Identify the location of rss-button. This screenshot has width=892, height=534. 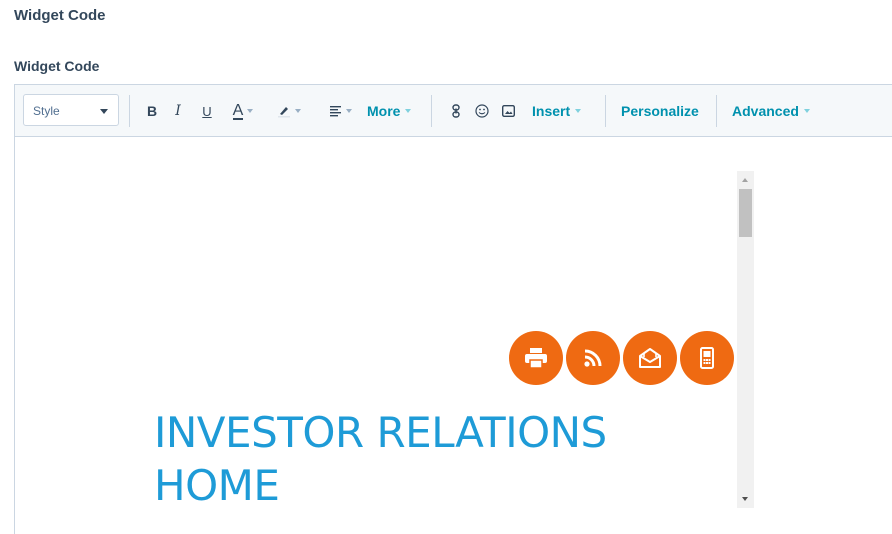
(593, 358).